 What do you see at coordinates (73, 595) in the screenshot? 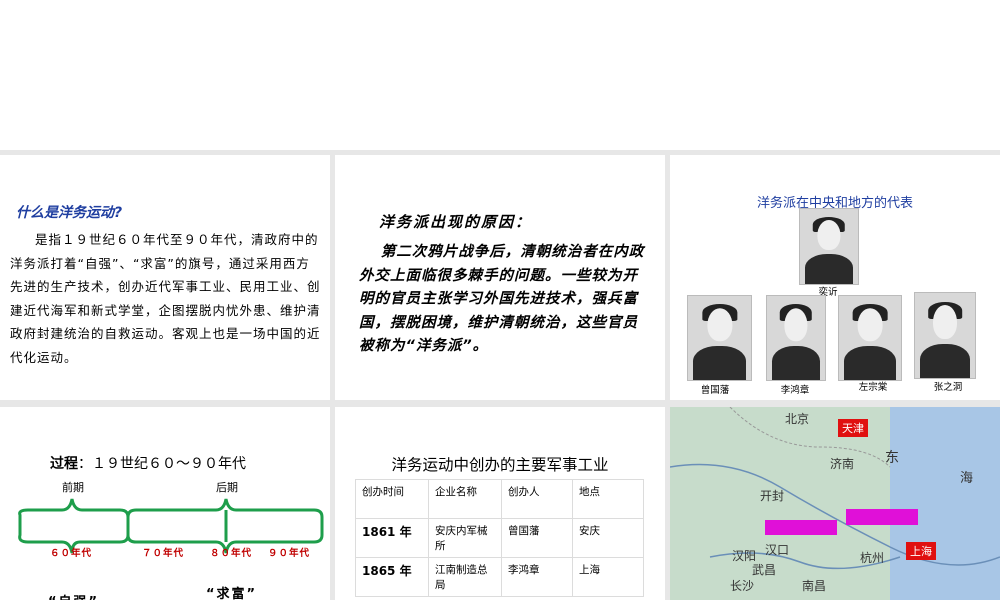
I see `quote-self-strengthening: “自强”` at bounding box center [73, 595].